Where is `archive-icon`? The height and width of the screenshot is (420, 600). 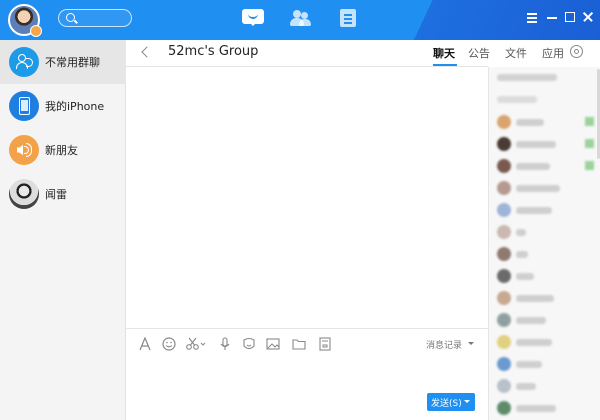 archive-icon is located at coordinates (325, 344).